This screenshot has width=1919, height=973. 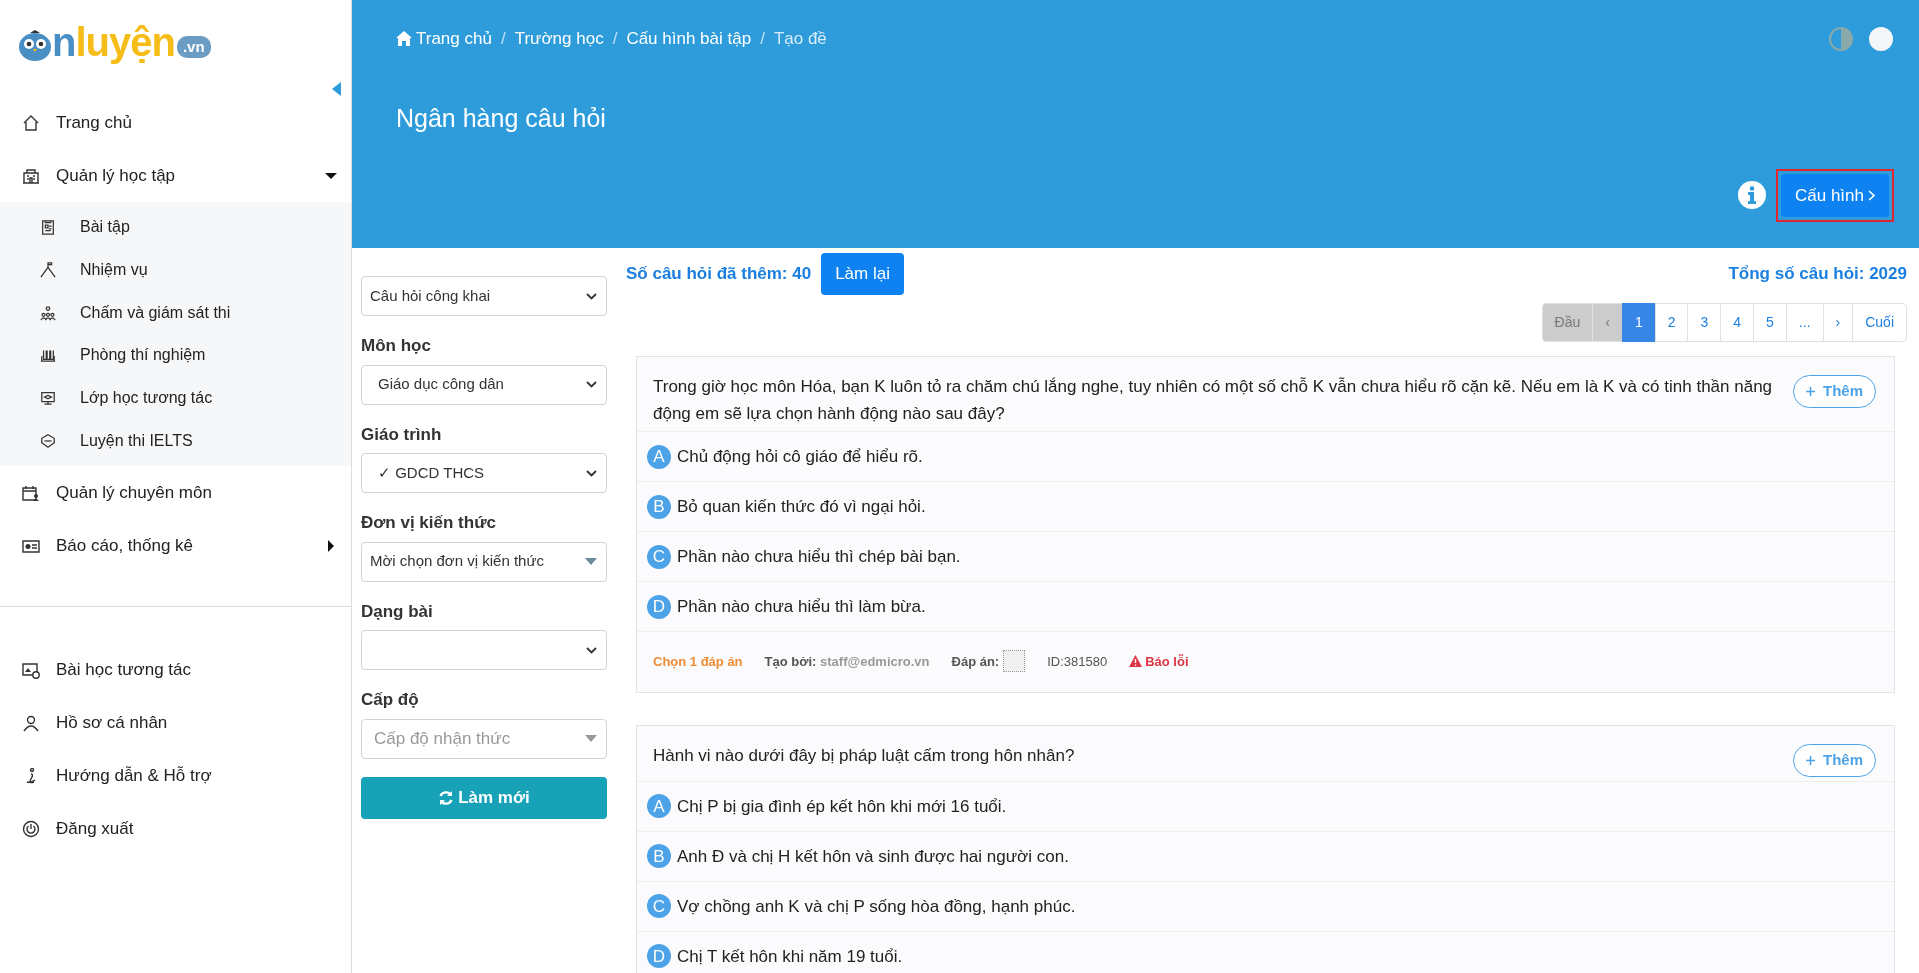 What do you see at coordinates (175, 670) in the screenshot?
I see `sidebar-item: Bài học tương tác` at bounding box center [175, 670].